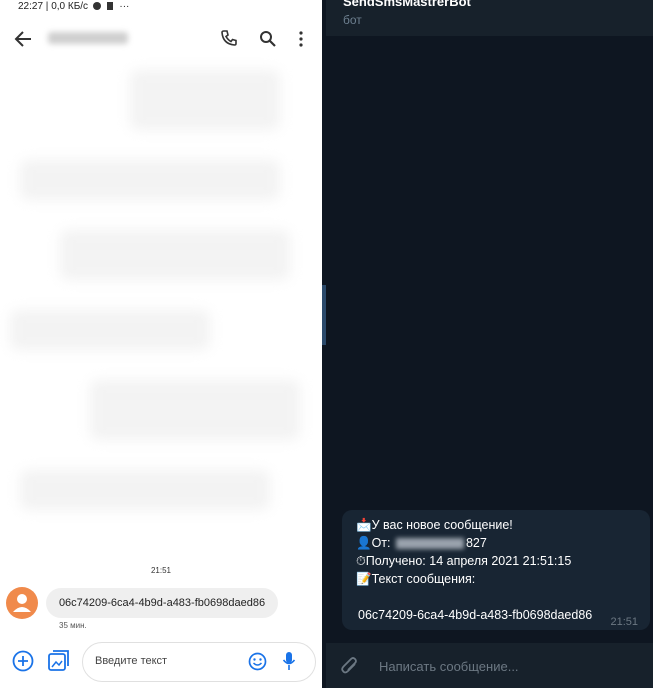 The image size is (653, 688). I want to click on status-bar: 22:27 | 0,0 КБ/с ··· ᛒ 99%, so click(161, 7).